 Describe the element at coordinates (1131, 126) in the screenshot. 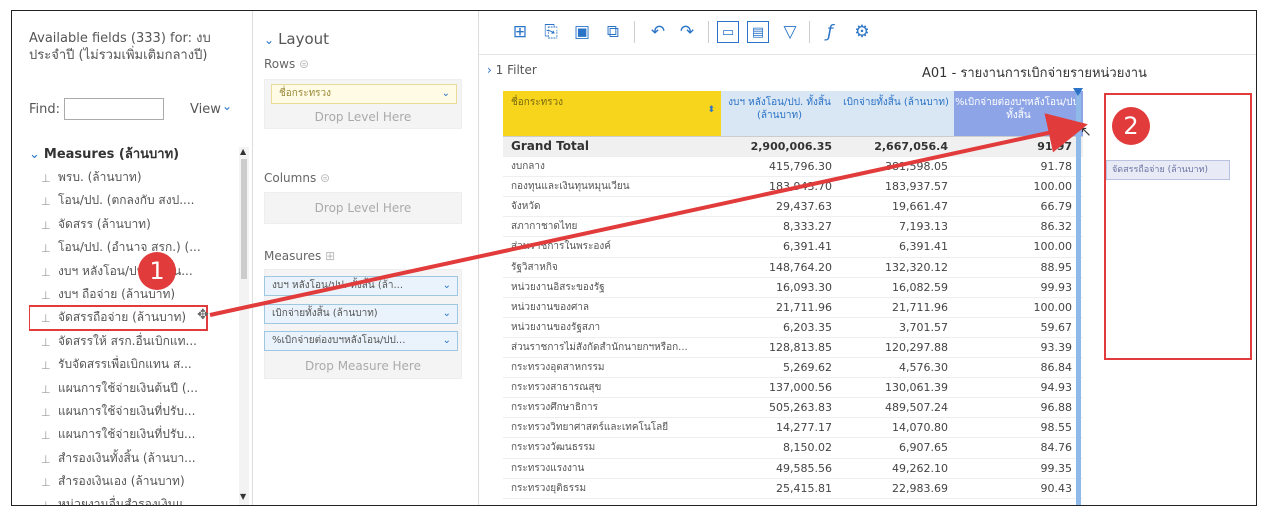

I see `step-badge-2: 2` at that location.